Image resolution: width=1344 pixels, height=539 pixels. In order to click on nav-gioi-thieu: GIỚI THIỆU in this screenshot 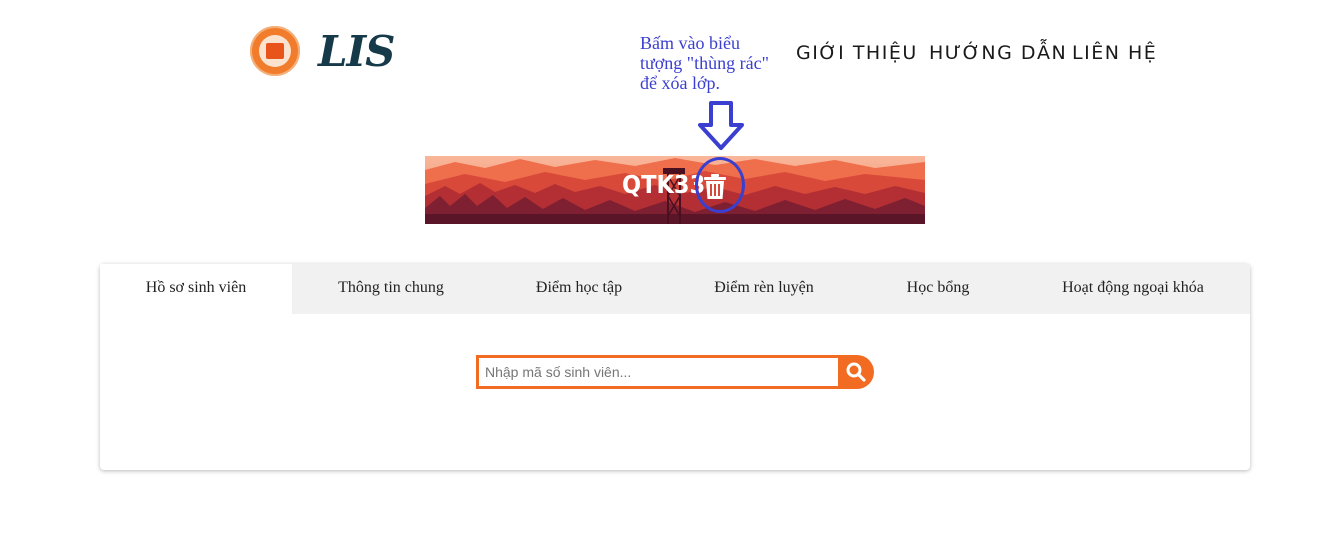, I will do `click(857, 53)`.